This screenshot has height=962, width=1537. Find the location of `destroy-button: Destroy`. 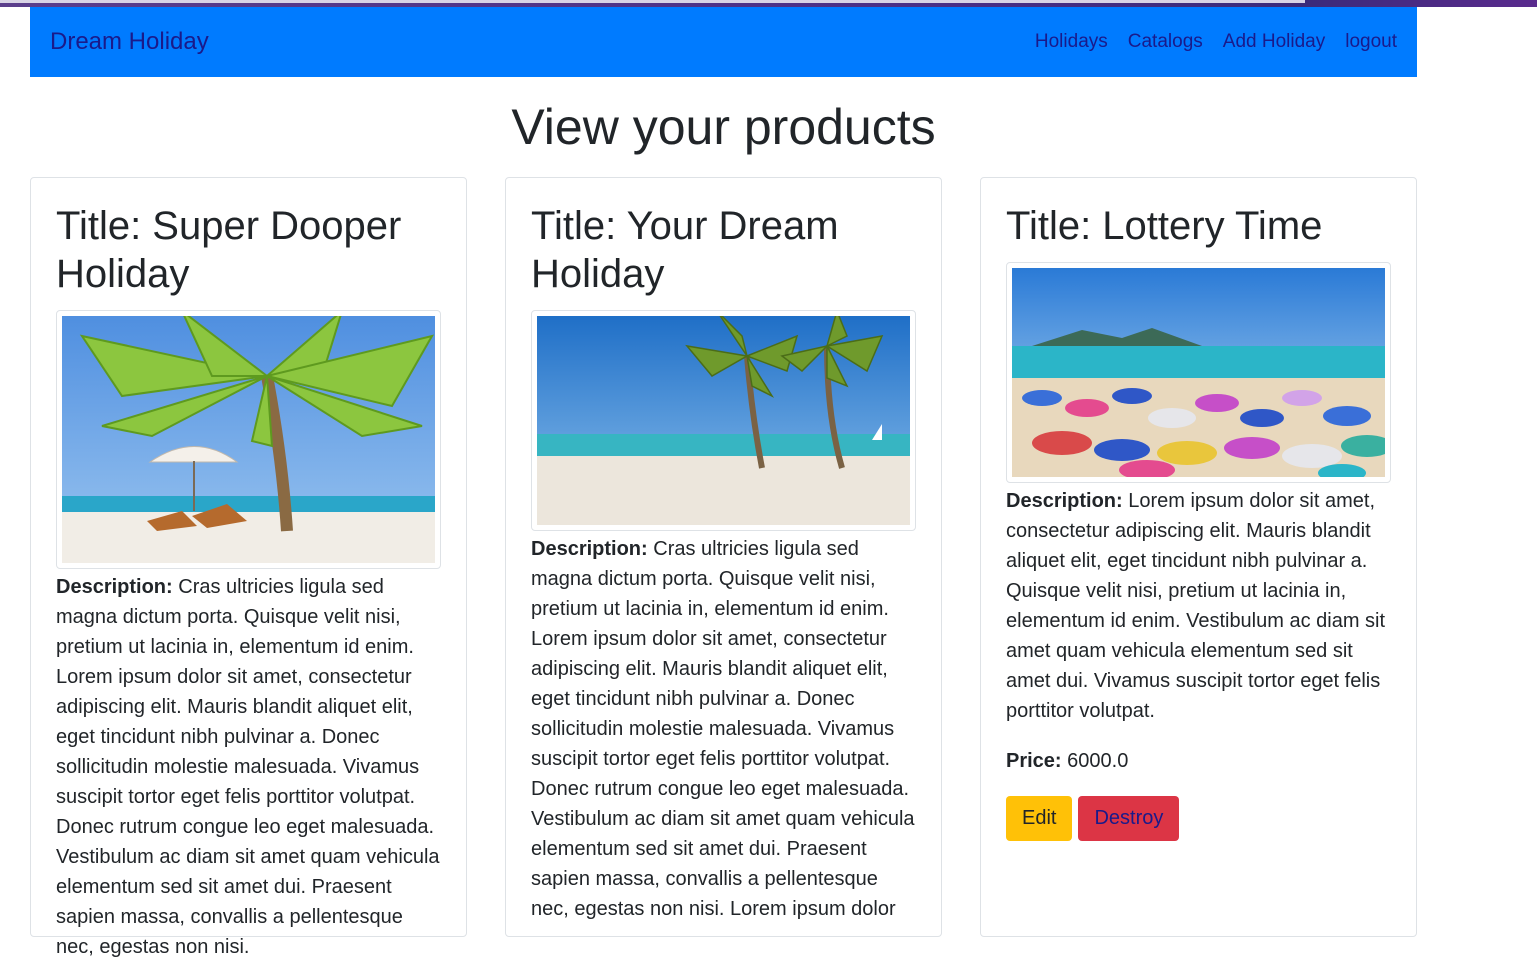

destroy-button: Destroy is located at coordinates (1129, 818).